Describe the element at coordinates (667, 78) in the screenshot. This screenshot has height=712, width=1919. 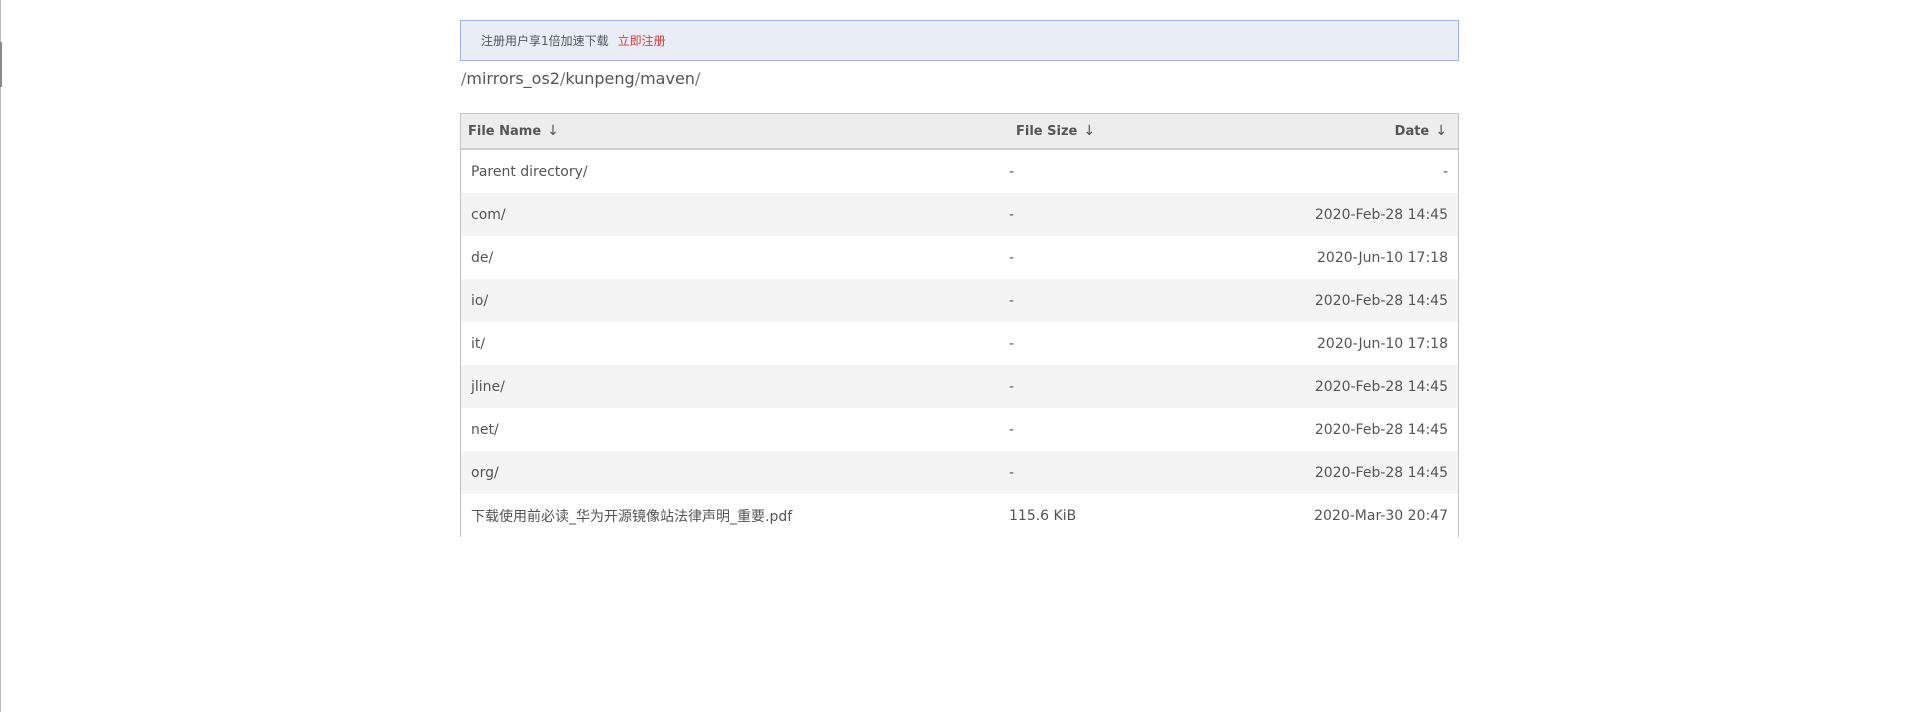
I see `breadcrumb-item-maven: maven` at that location.